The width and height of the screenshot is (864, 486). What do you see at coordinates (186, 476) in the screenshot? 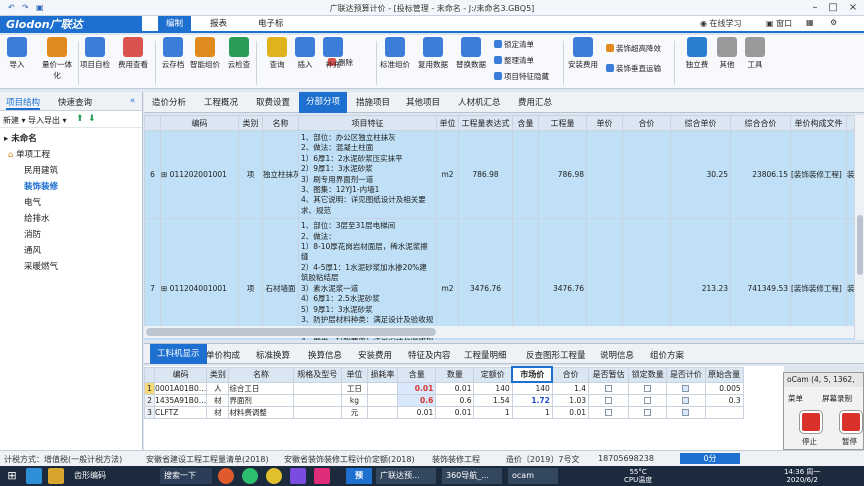
I see `task-search: 搜索一下` at bounding box center [186, 476].